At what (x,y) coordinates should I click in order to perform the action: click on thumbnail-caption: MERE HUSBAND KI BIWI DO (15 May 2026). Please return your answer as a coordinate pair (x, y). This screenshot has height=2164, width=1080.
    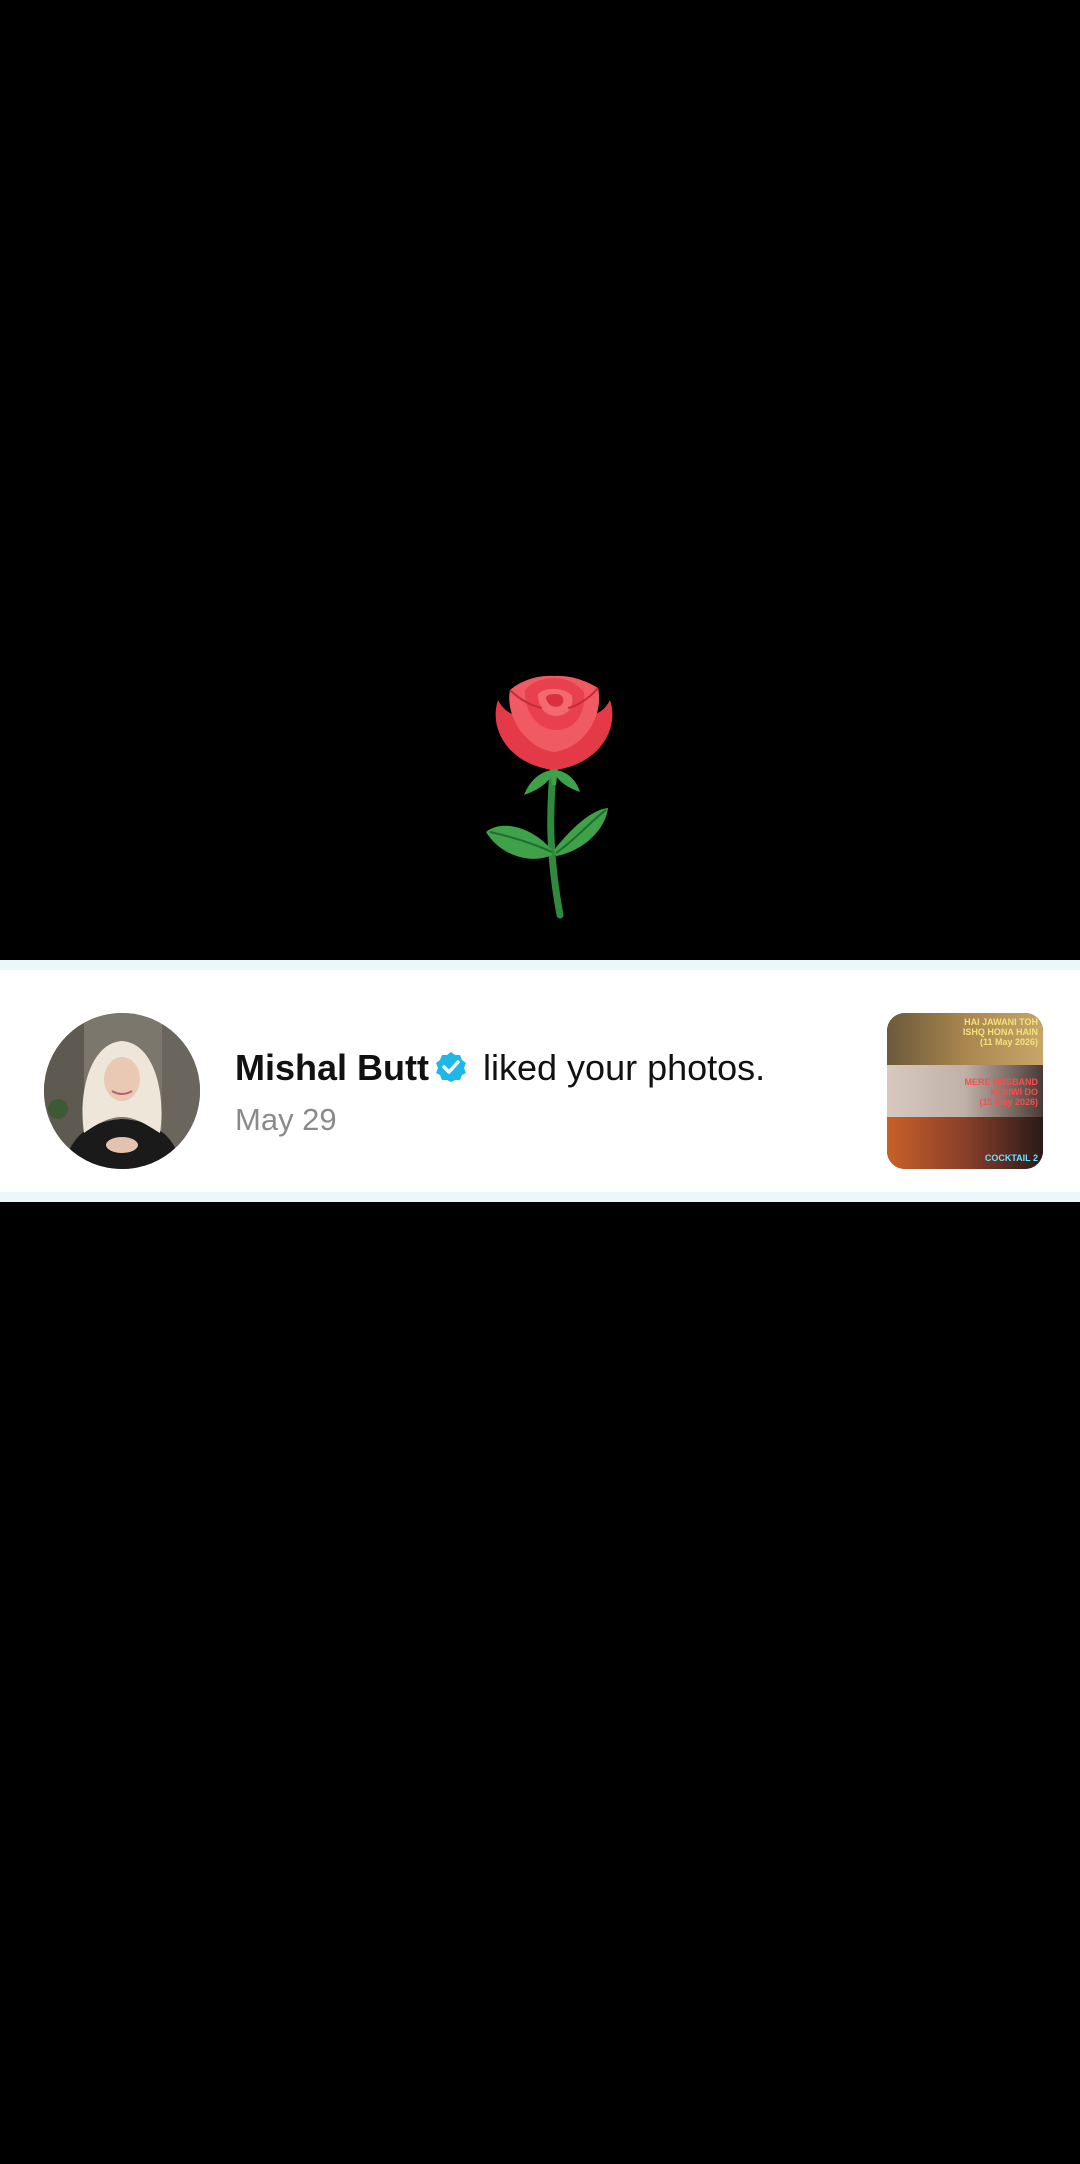
    Looking at the image, I should click on (1001, 1092).